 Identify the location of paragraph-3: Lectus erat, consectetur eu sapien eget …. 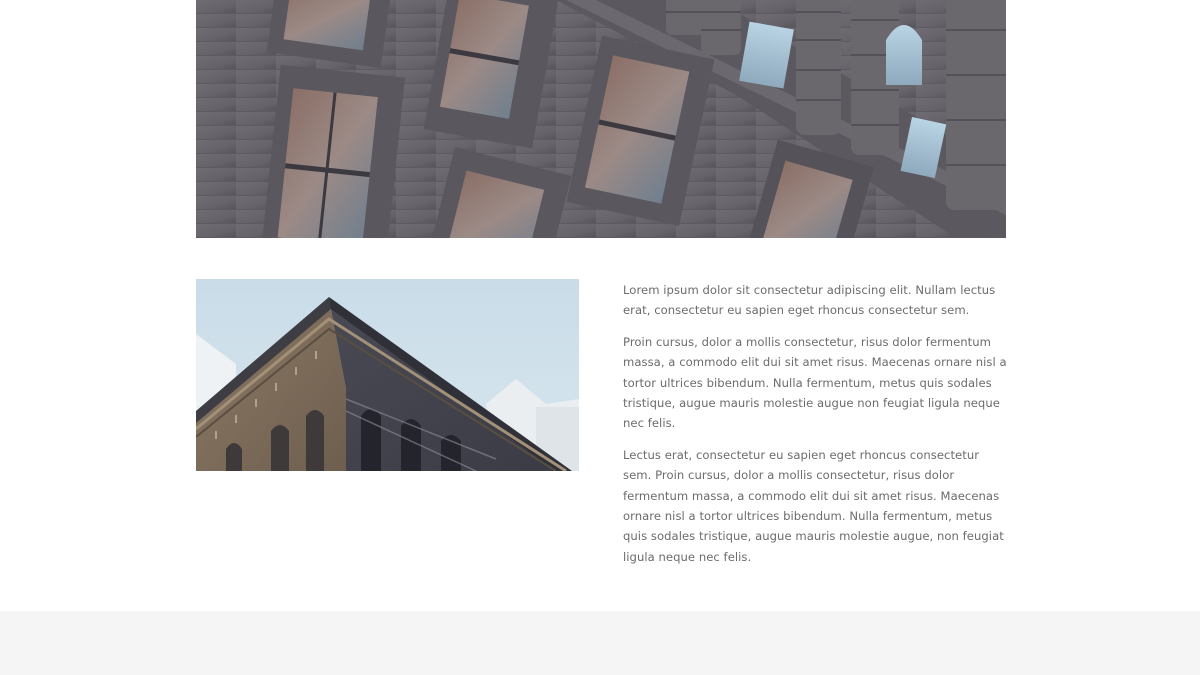
(813, 505).